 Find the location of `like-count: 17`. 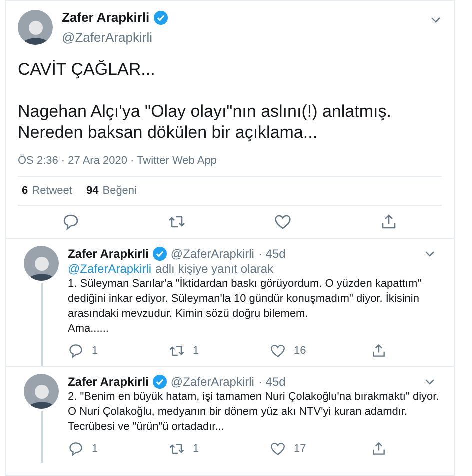

like-count: 17 is located at coordinates (300, 449).